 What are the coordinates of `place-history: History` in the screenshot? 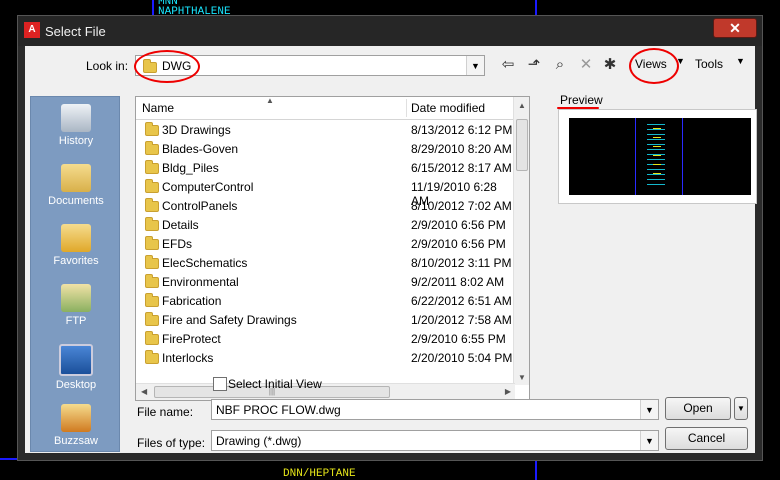 It's located at (76, 128).